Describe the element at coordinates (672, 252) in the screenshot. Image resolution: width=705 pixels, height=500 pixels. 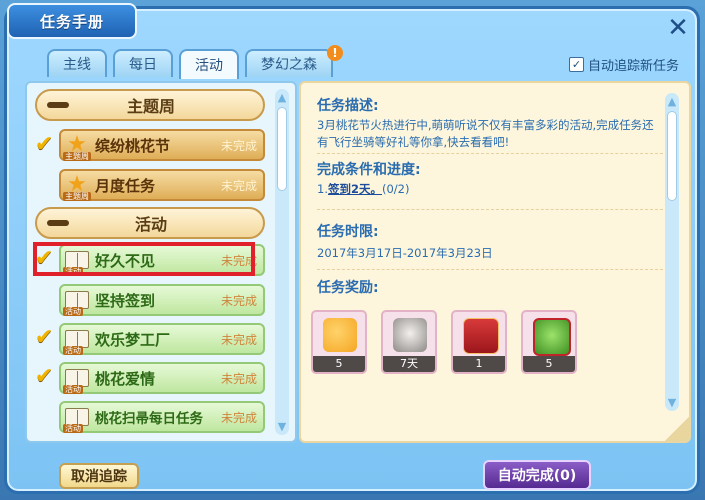
I see `detail-scrollbar: ▲ ▼` at that location.